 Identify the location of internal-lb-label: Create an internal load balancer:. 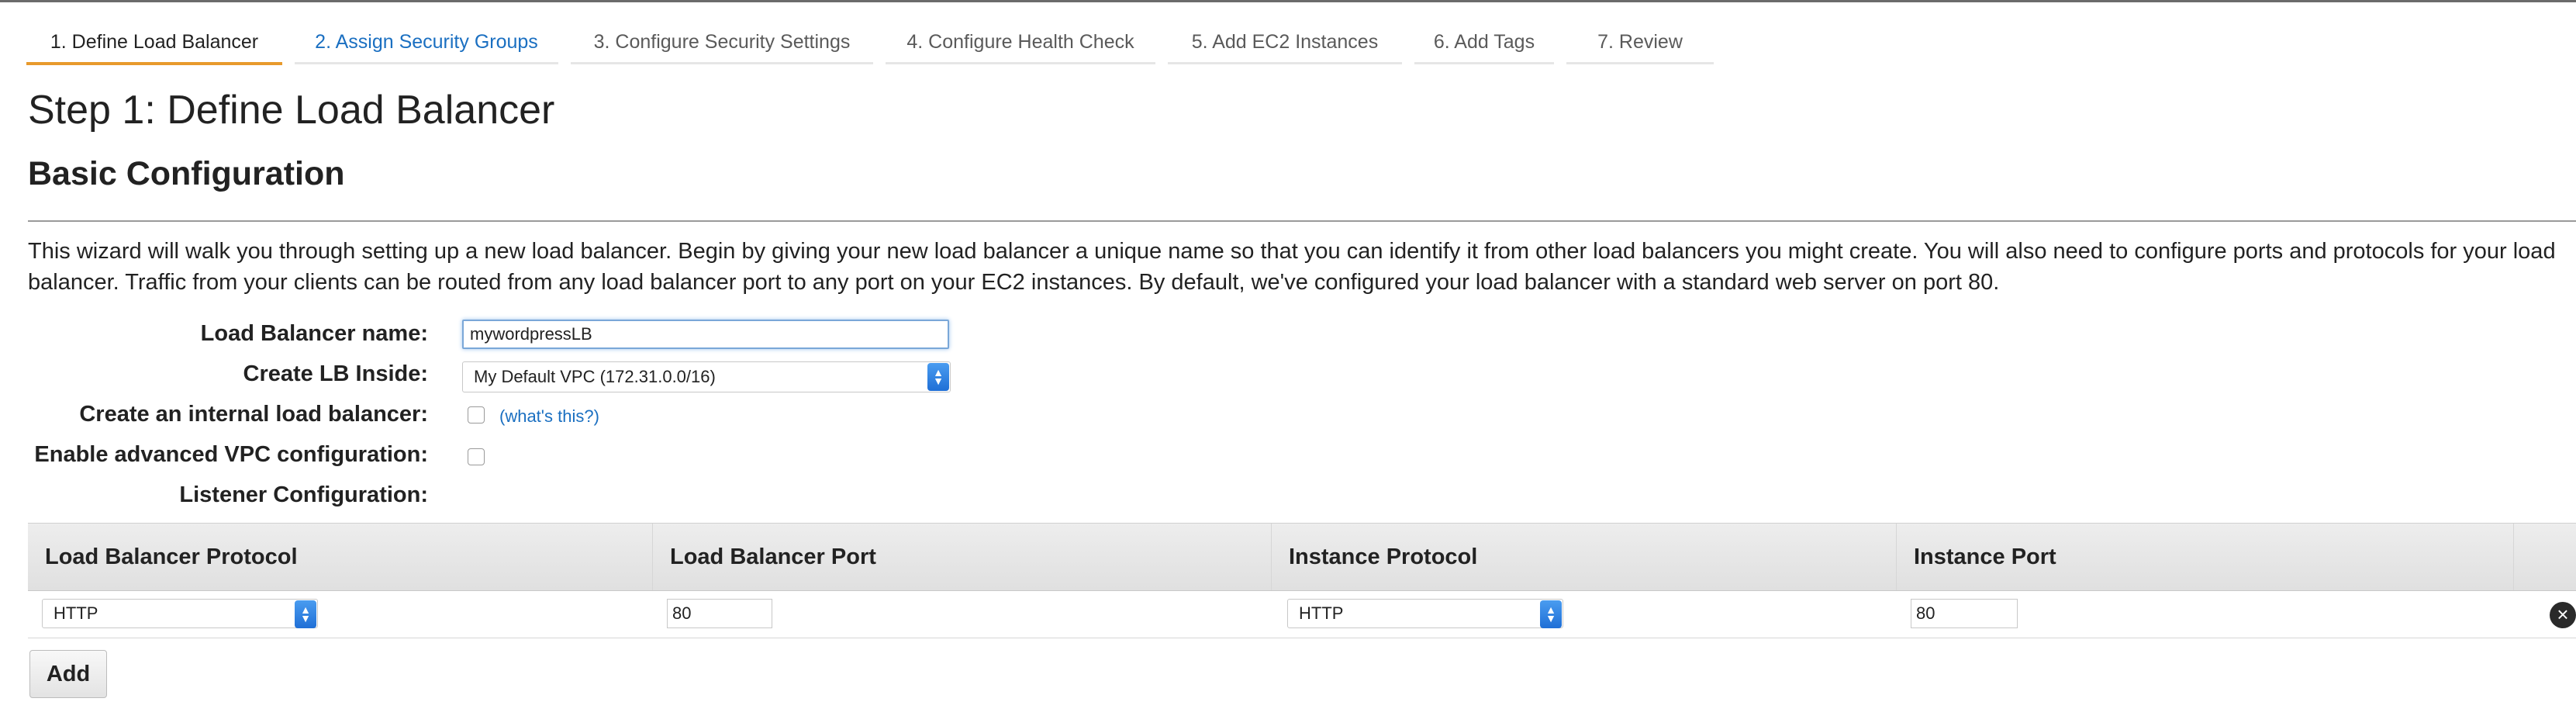
(253, 414).